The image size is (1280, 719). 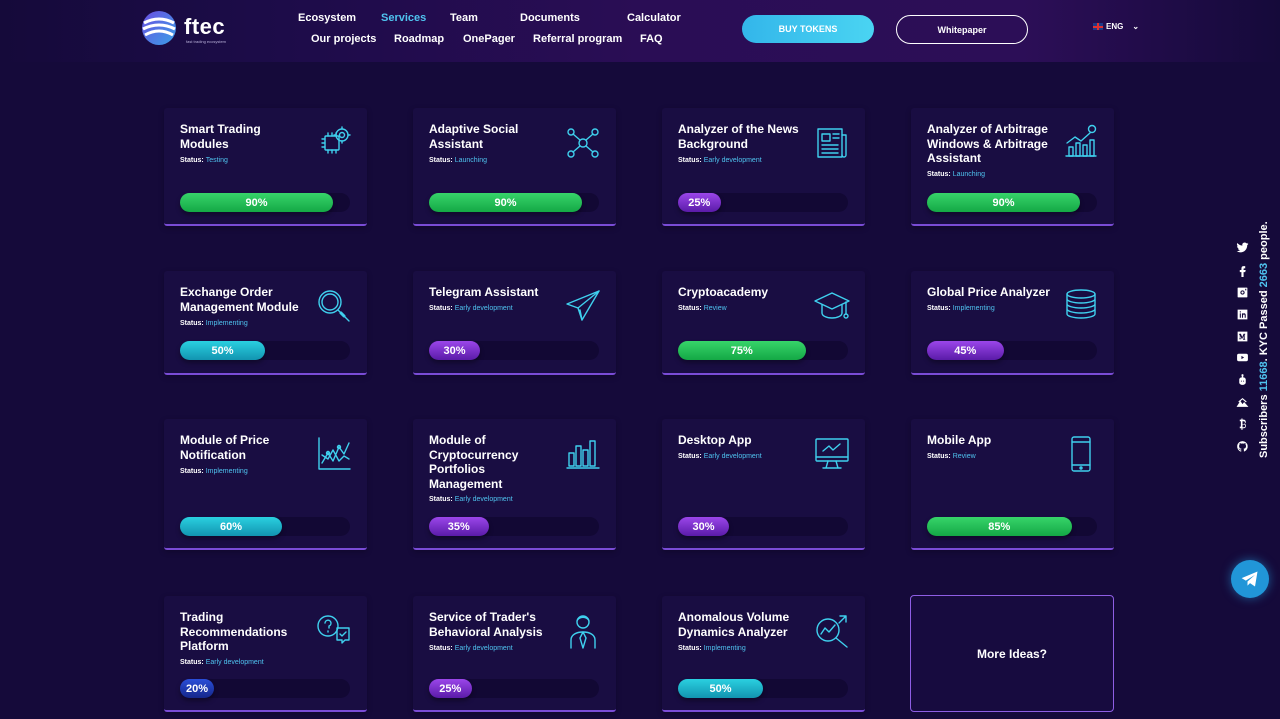 I want to click on nav-our-projects: Our projects, so click(x=343, y=39).